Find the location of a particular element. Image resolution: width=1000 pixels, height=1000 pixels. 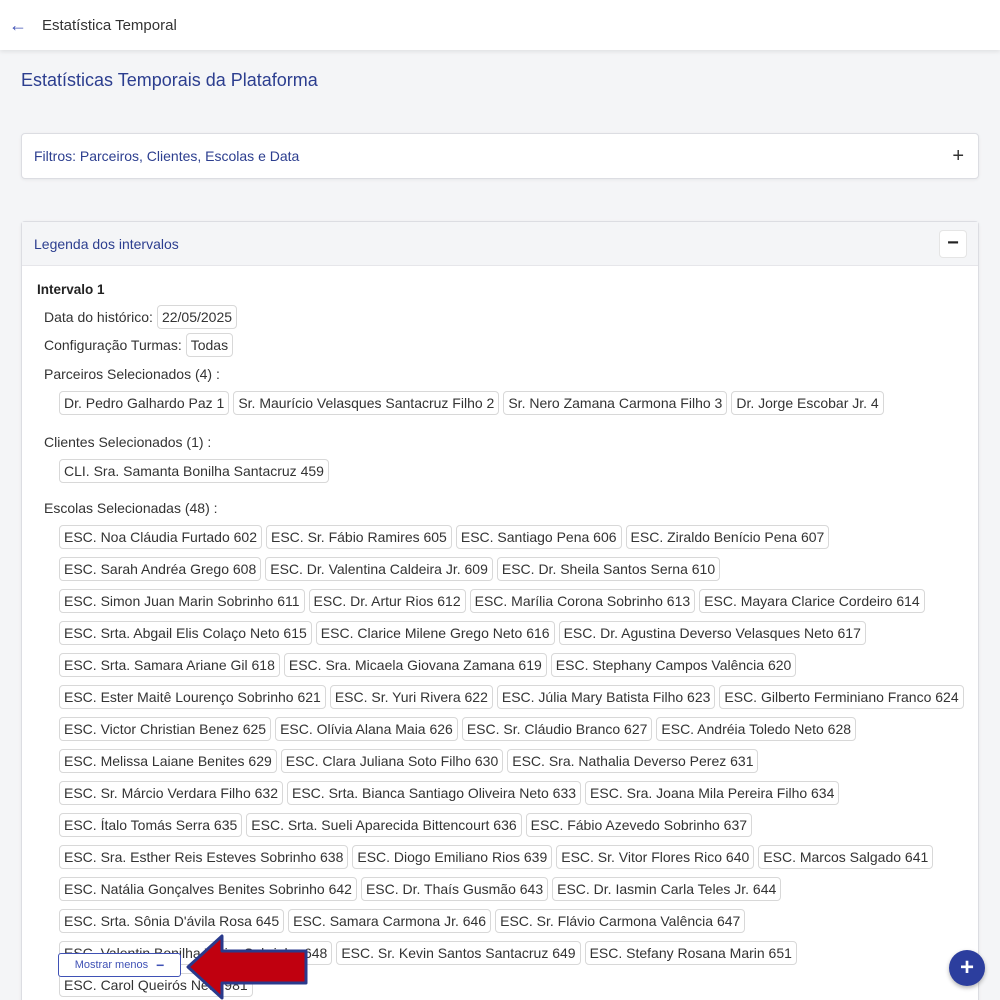

data-row: Data do histórico: 22/05/2025 is located at coordinates (504, 317).